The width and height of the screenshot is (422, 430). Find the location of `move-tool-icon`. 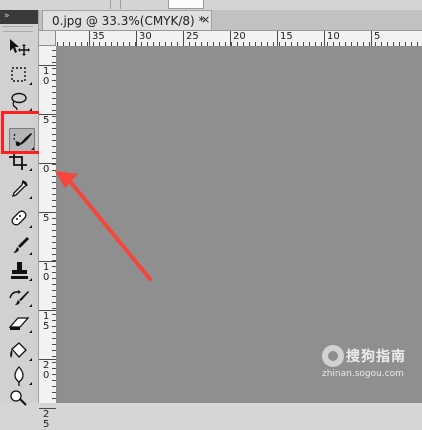

move-tool-icon is located at coordinates (20, 47).